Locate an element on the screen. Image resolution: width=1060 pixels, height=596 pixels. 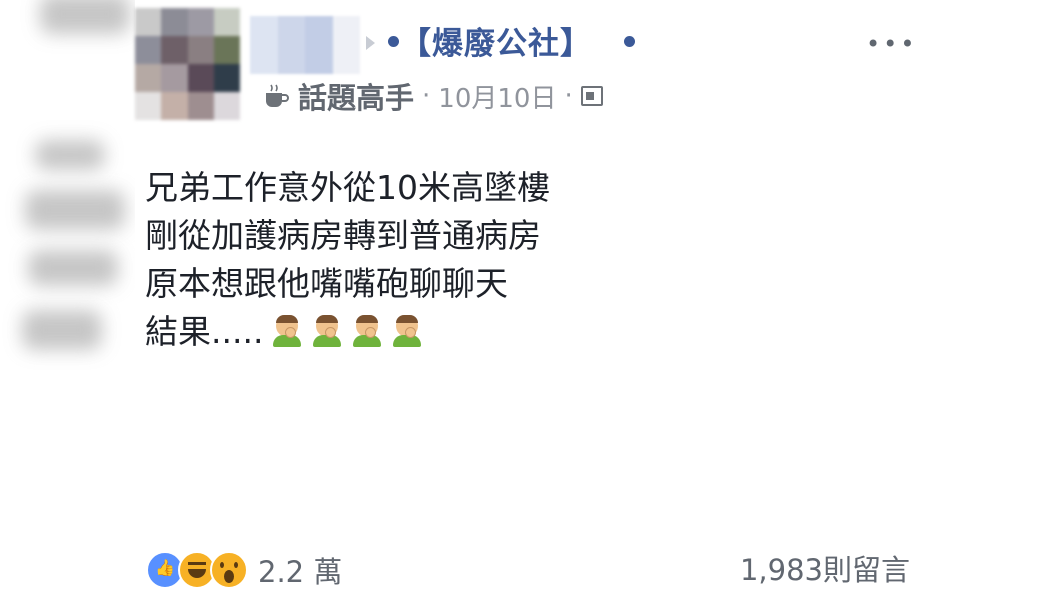
post-date: 10月10日 is located at coordinates (497, 96).